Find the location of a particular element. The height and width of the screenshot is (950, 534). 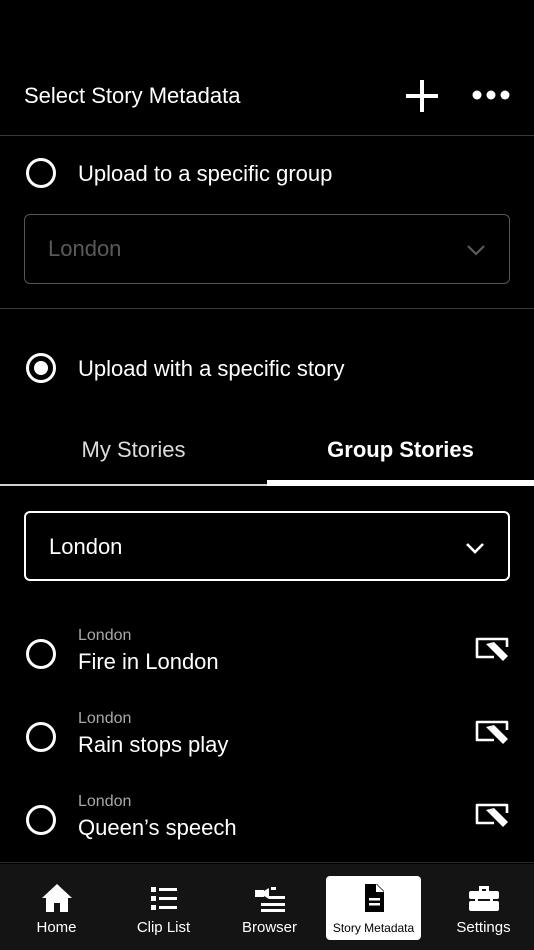

browser-icon is located at coordinates (269, 899).